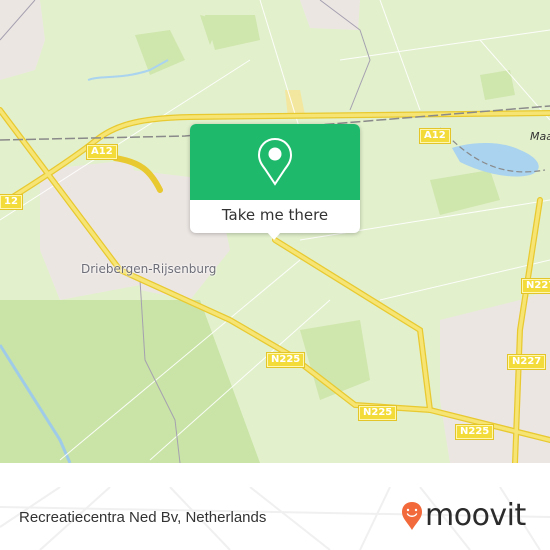 The image size is (550, 550). I want to click on map-pin-icon, so click(275, 161).